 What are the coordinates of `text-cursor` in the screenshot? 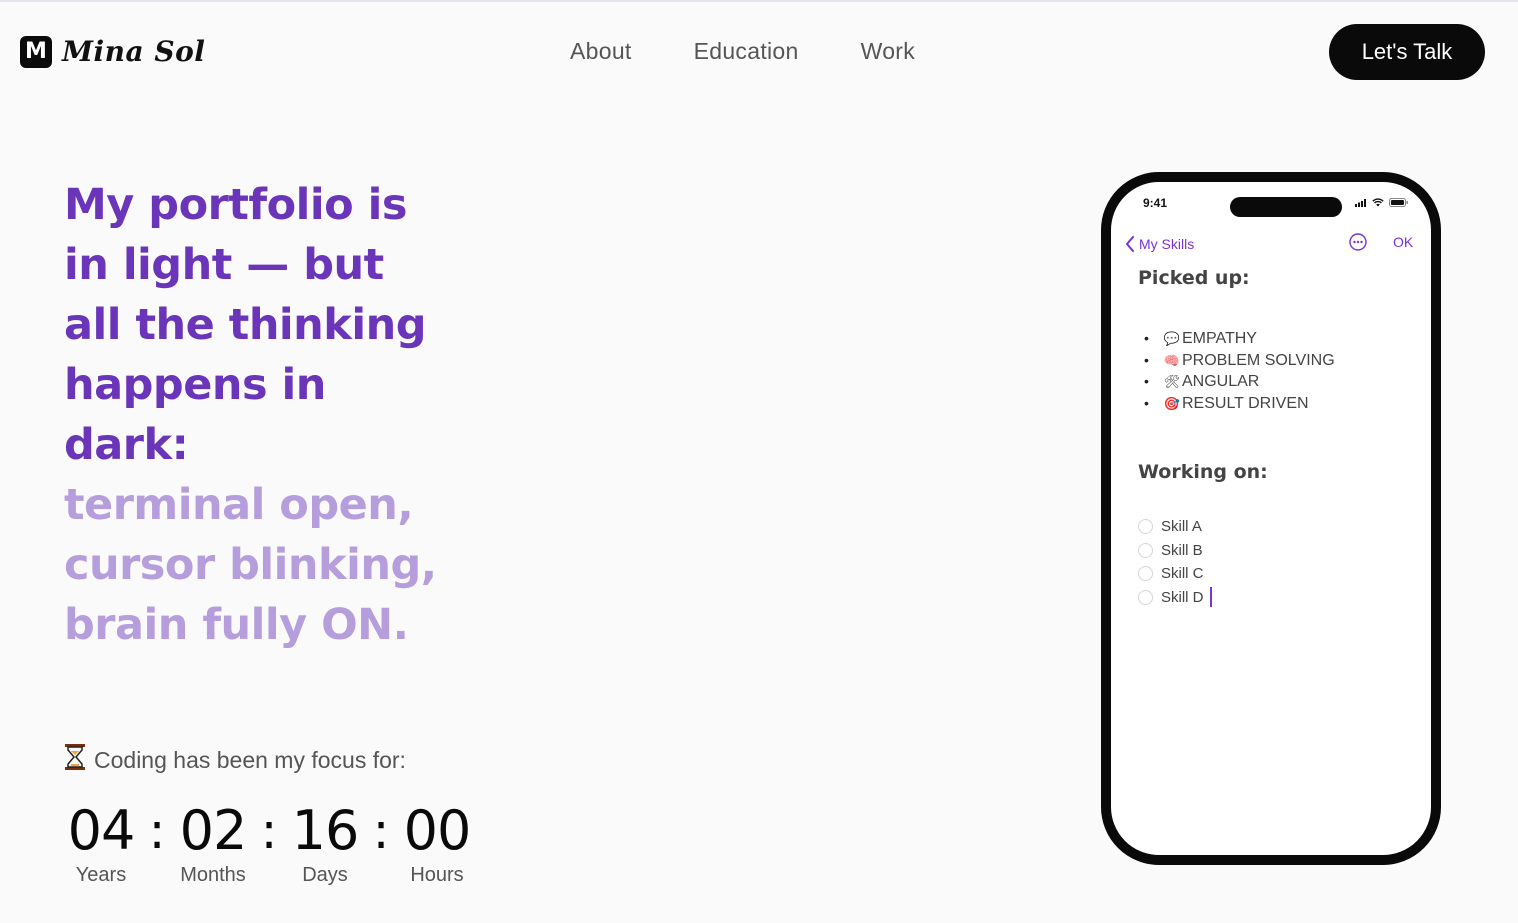 It's located at (1210, 597).